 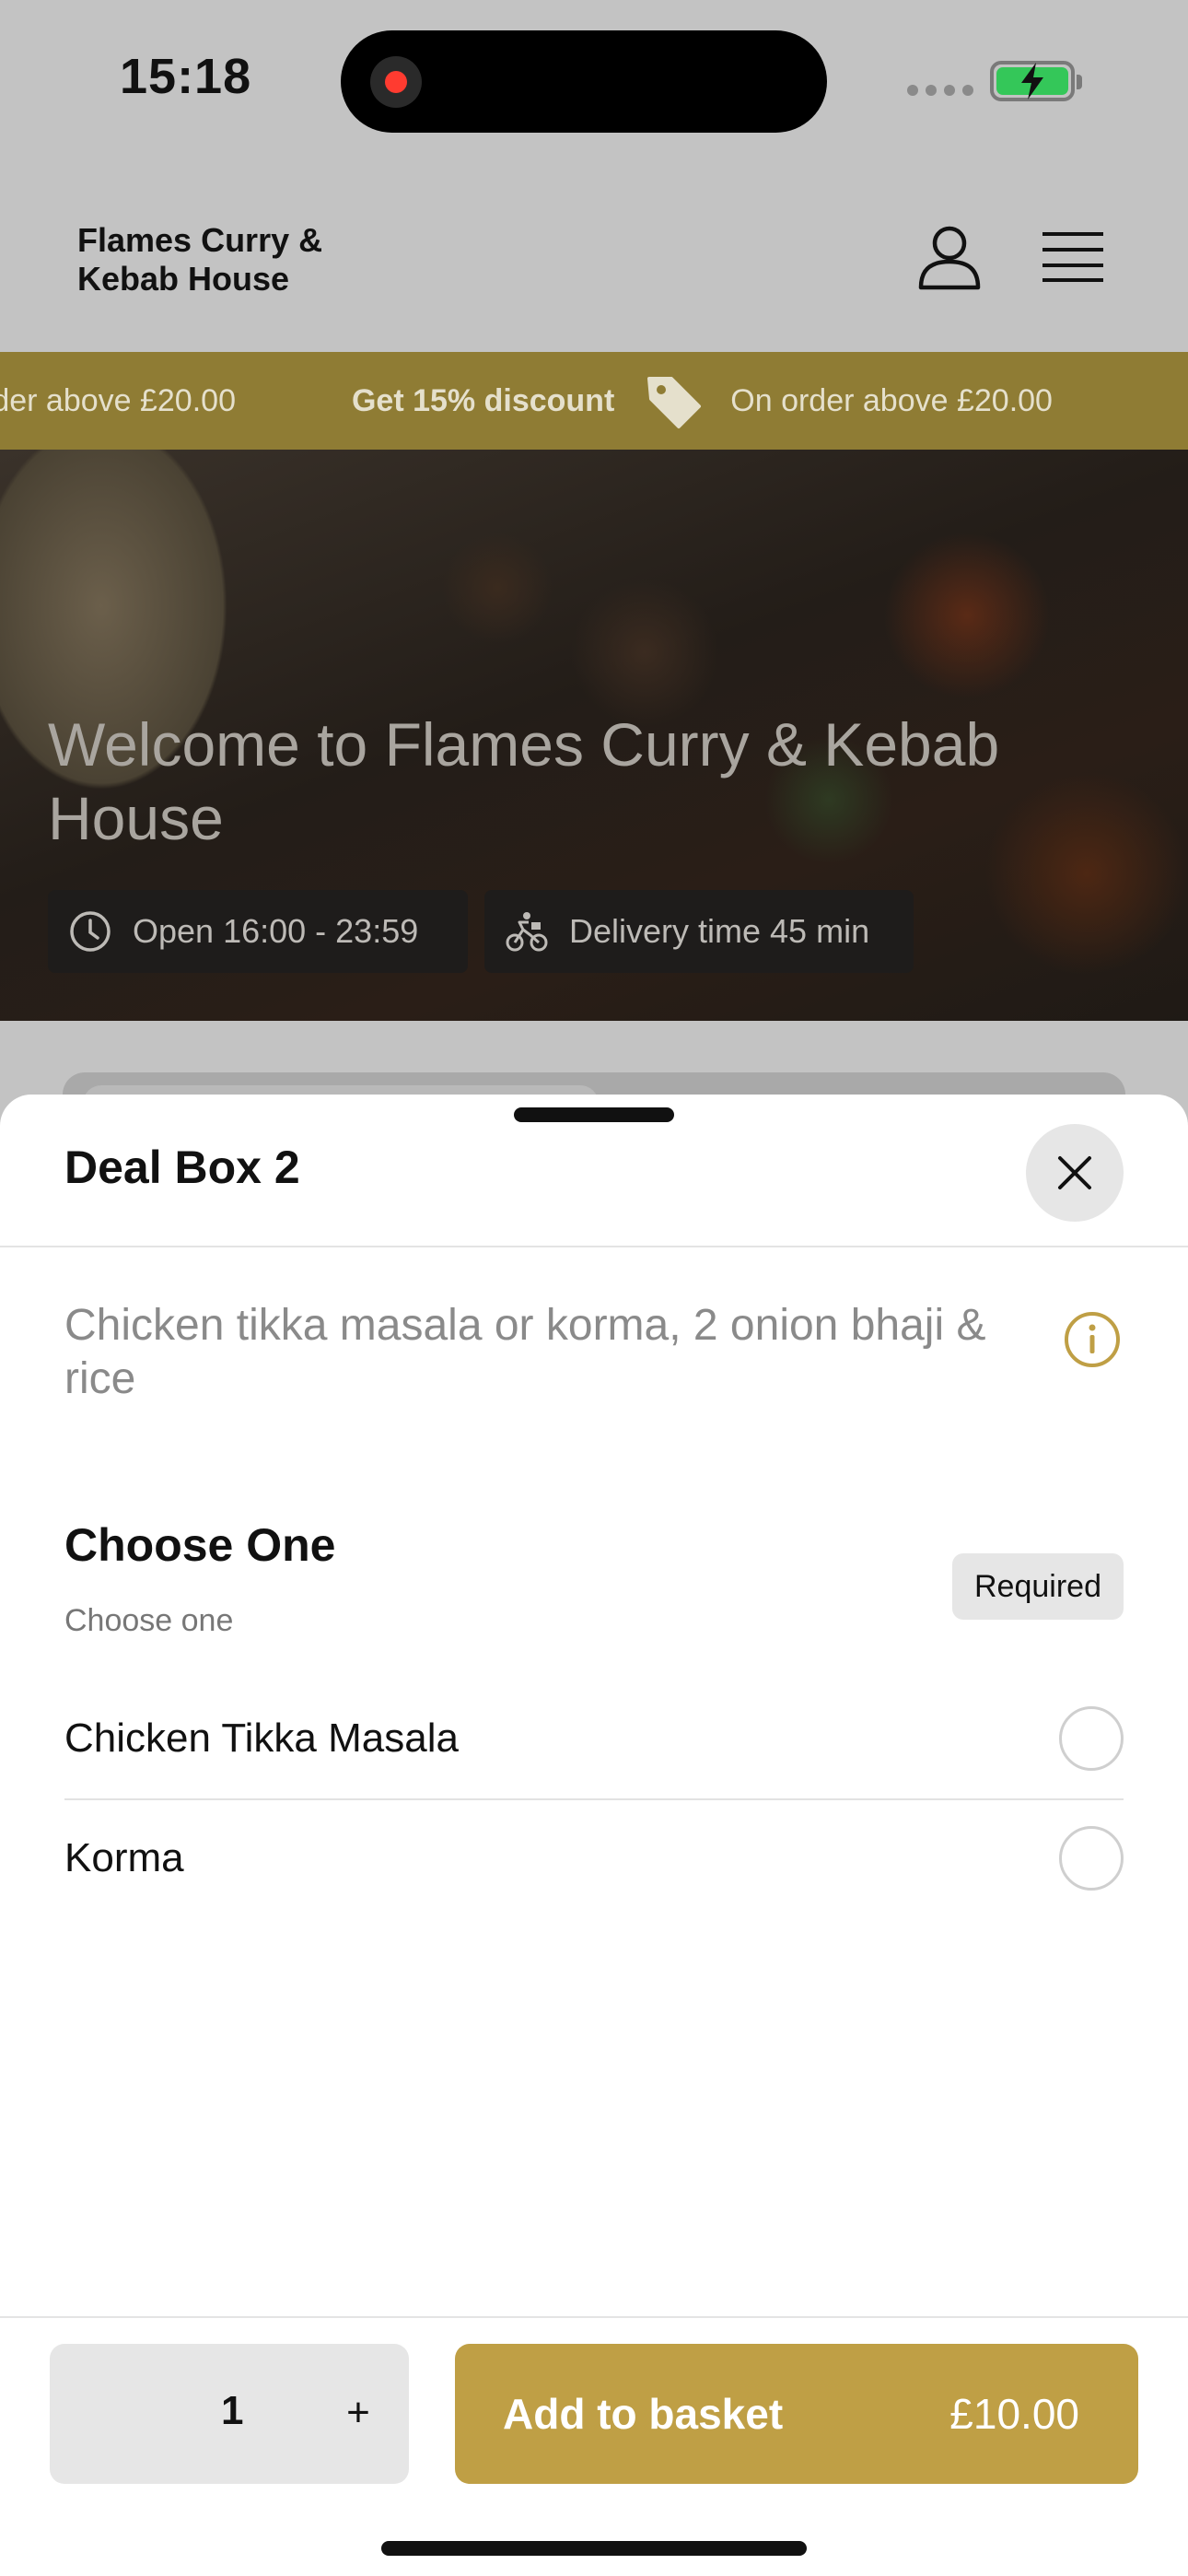 I want to click on promo-item: rder above £20.00, so click(x=118, y=401).